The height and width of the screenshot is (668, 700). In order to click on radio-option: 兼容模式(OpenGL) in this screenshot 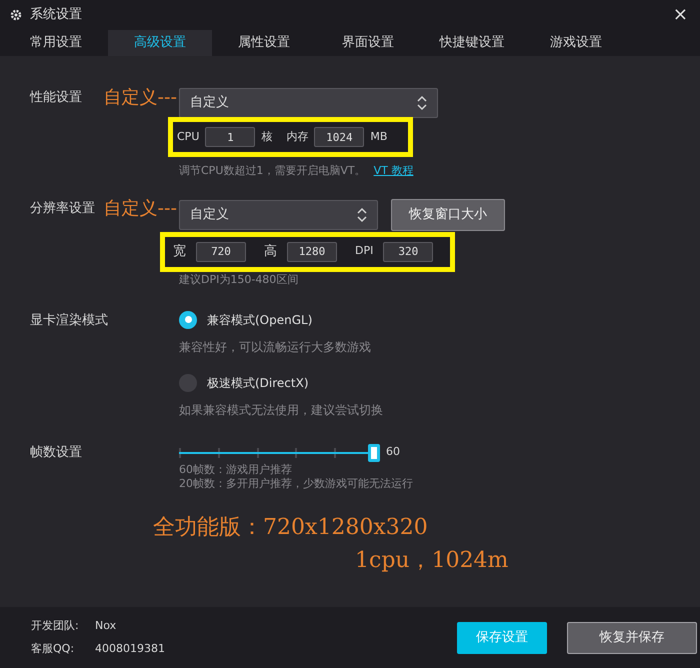, I will do `click(281, 319)`.